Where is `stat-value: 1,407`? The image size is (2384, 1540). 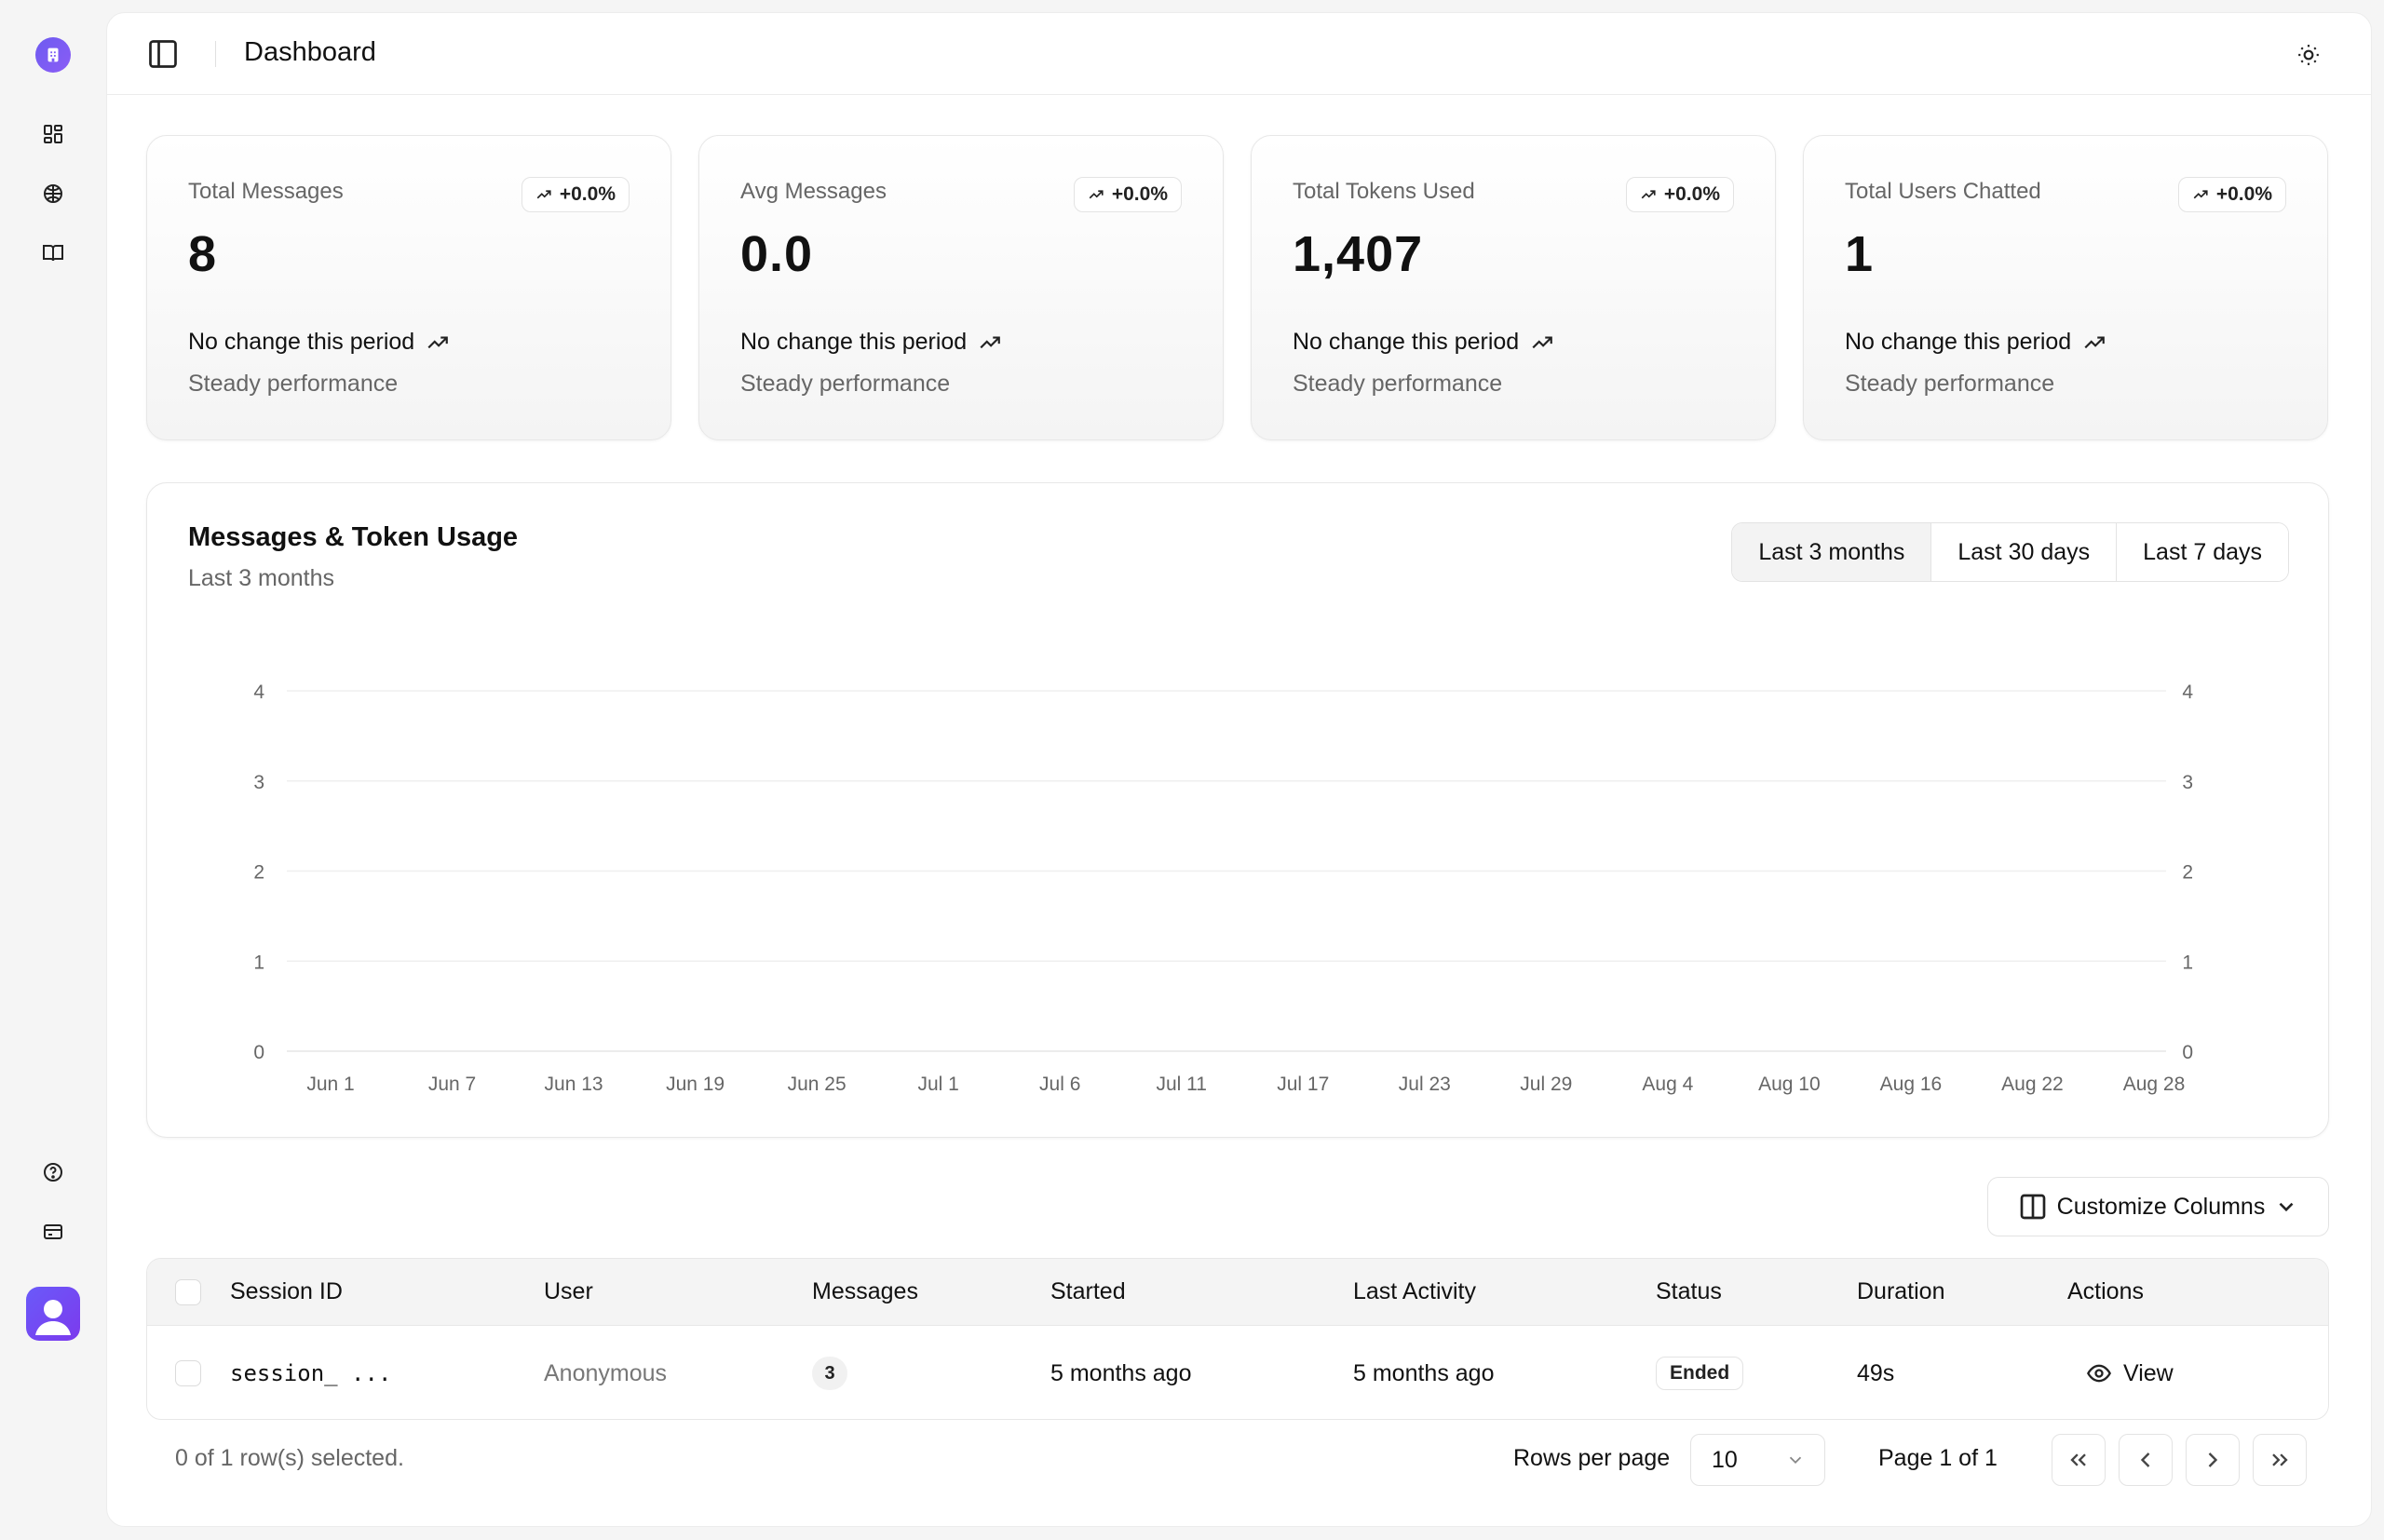 stat-value: 1,407 is located at coordinates (1358, 254).